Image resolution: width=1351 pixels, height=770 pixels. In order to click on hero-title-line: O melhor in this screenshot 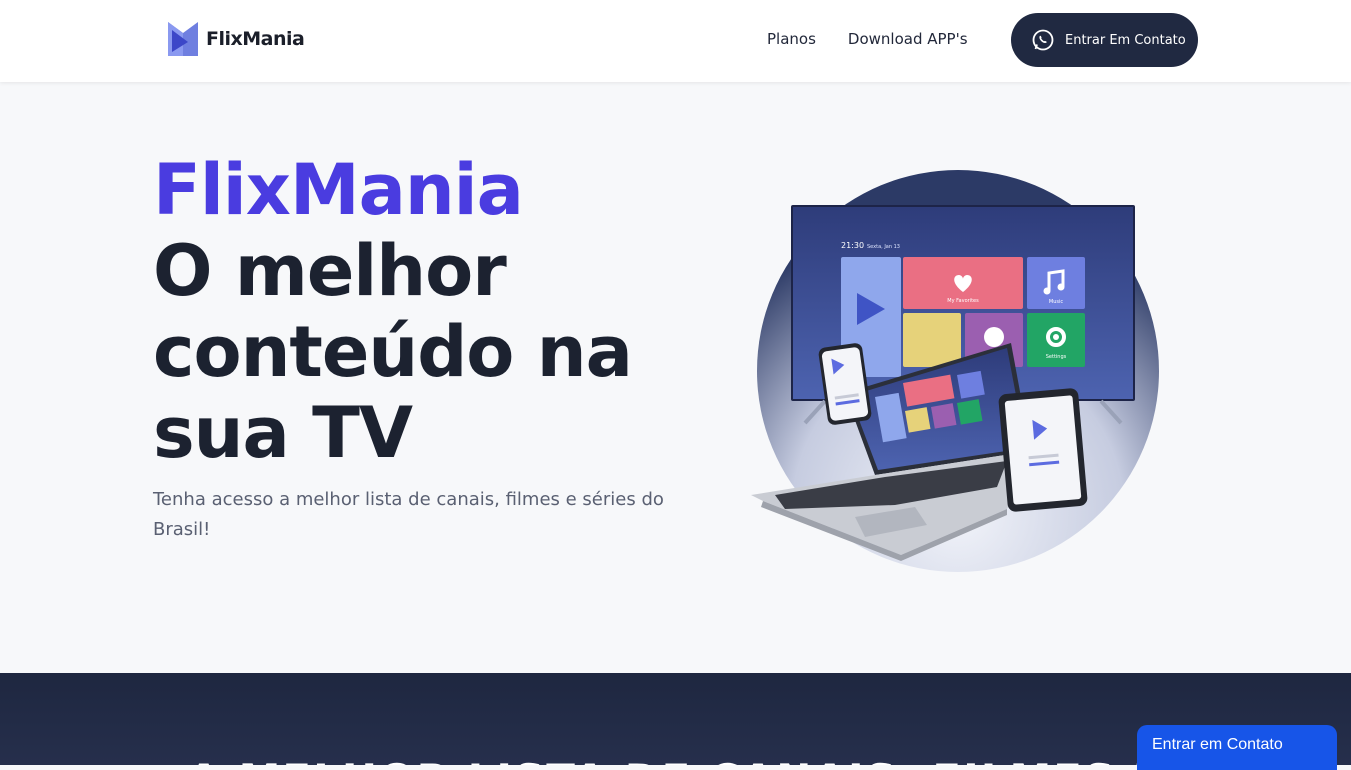, I will do `click(330, 271)`.